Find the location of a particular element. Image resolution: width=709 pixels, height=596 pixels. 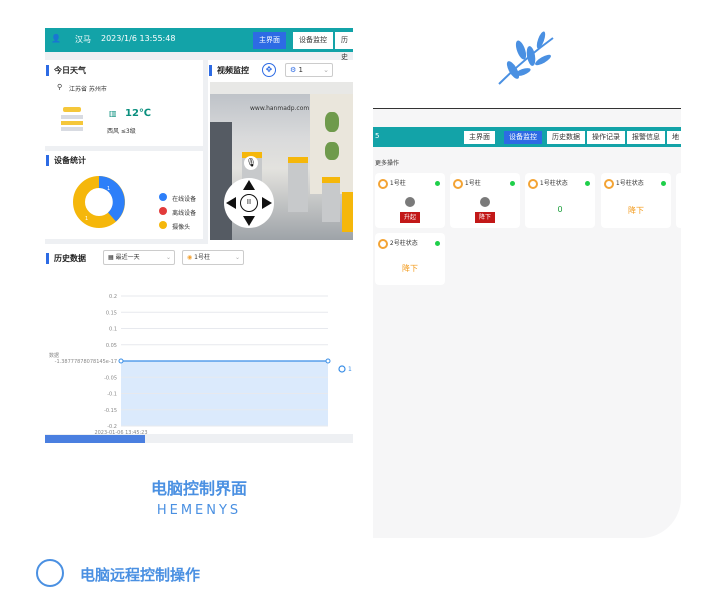

card-header: 1号柱 is located at coordinates (392, 183).